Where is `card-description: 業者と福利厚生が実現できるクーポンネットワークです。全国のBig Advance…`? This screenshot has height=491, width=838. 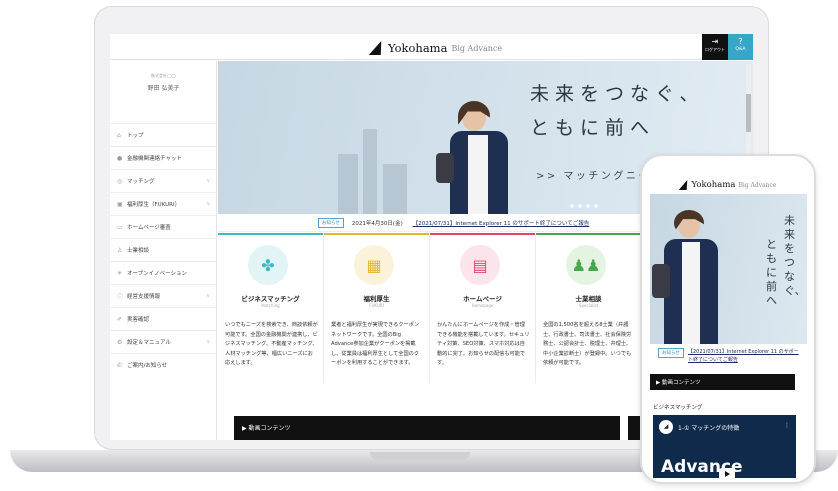 card-description: 業者と福利厚生が実現できるクーポンネットワークです。全国のBig Advance… is located at coordinates (375, 344).